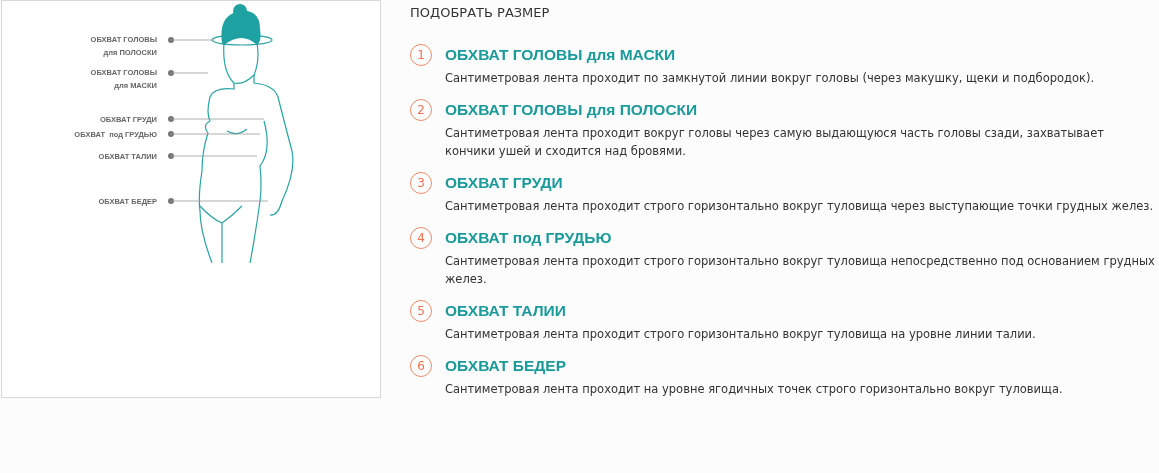  Describe the element at coordinates (421, 183) in the screenshot. I see `step-number: 3` at that location.